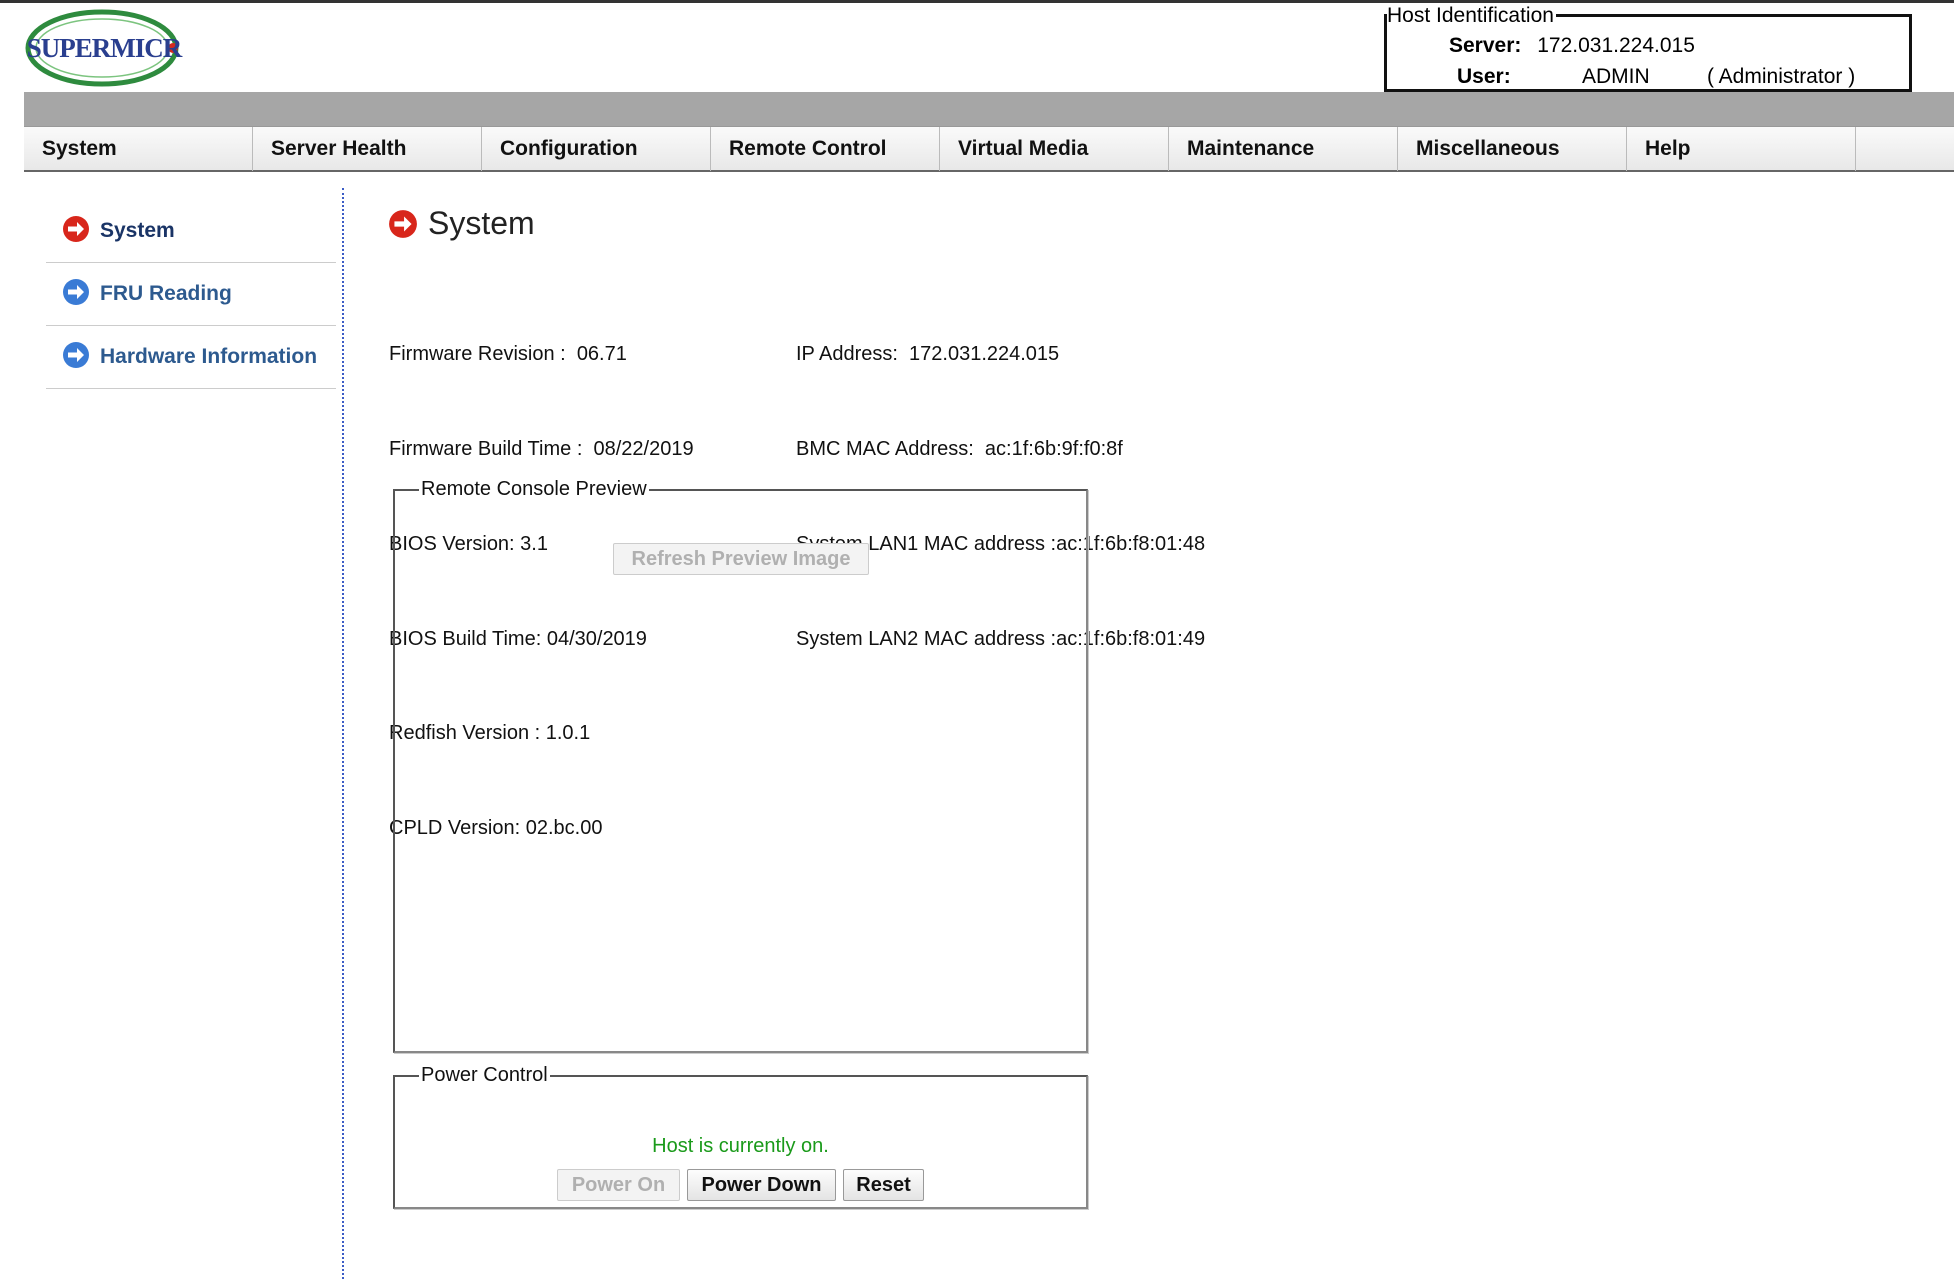 The width and height of the screenshot is (1954, 1279). Describe the element at coordinates (1471, 16) in the screenshot. I see `host-identification-legend: Host Identification` at that location.